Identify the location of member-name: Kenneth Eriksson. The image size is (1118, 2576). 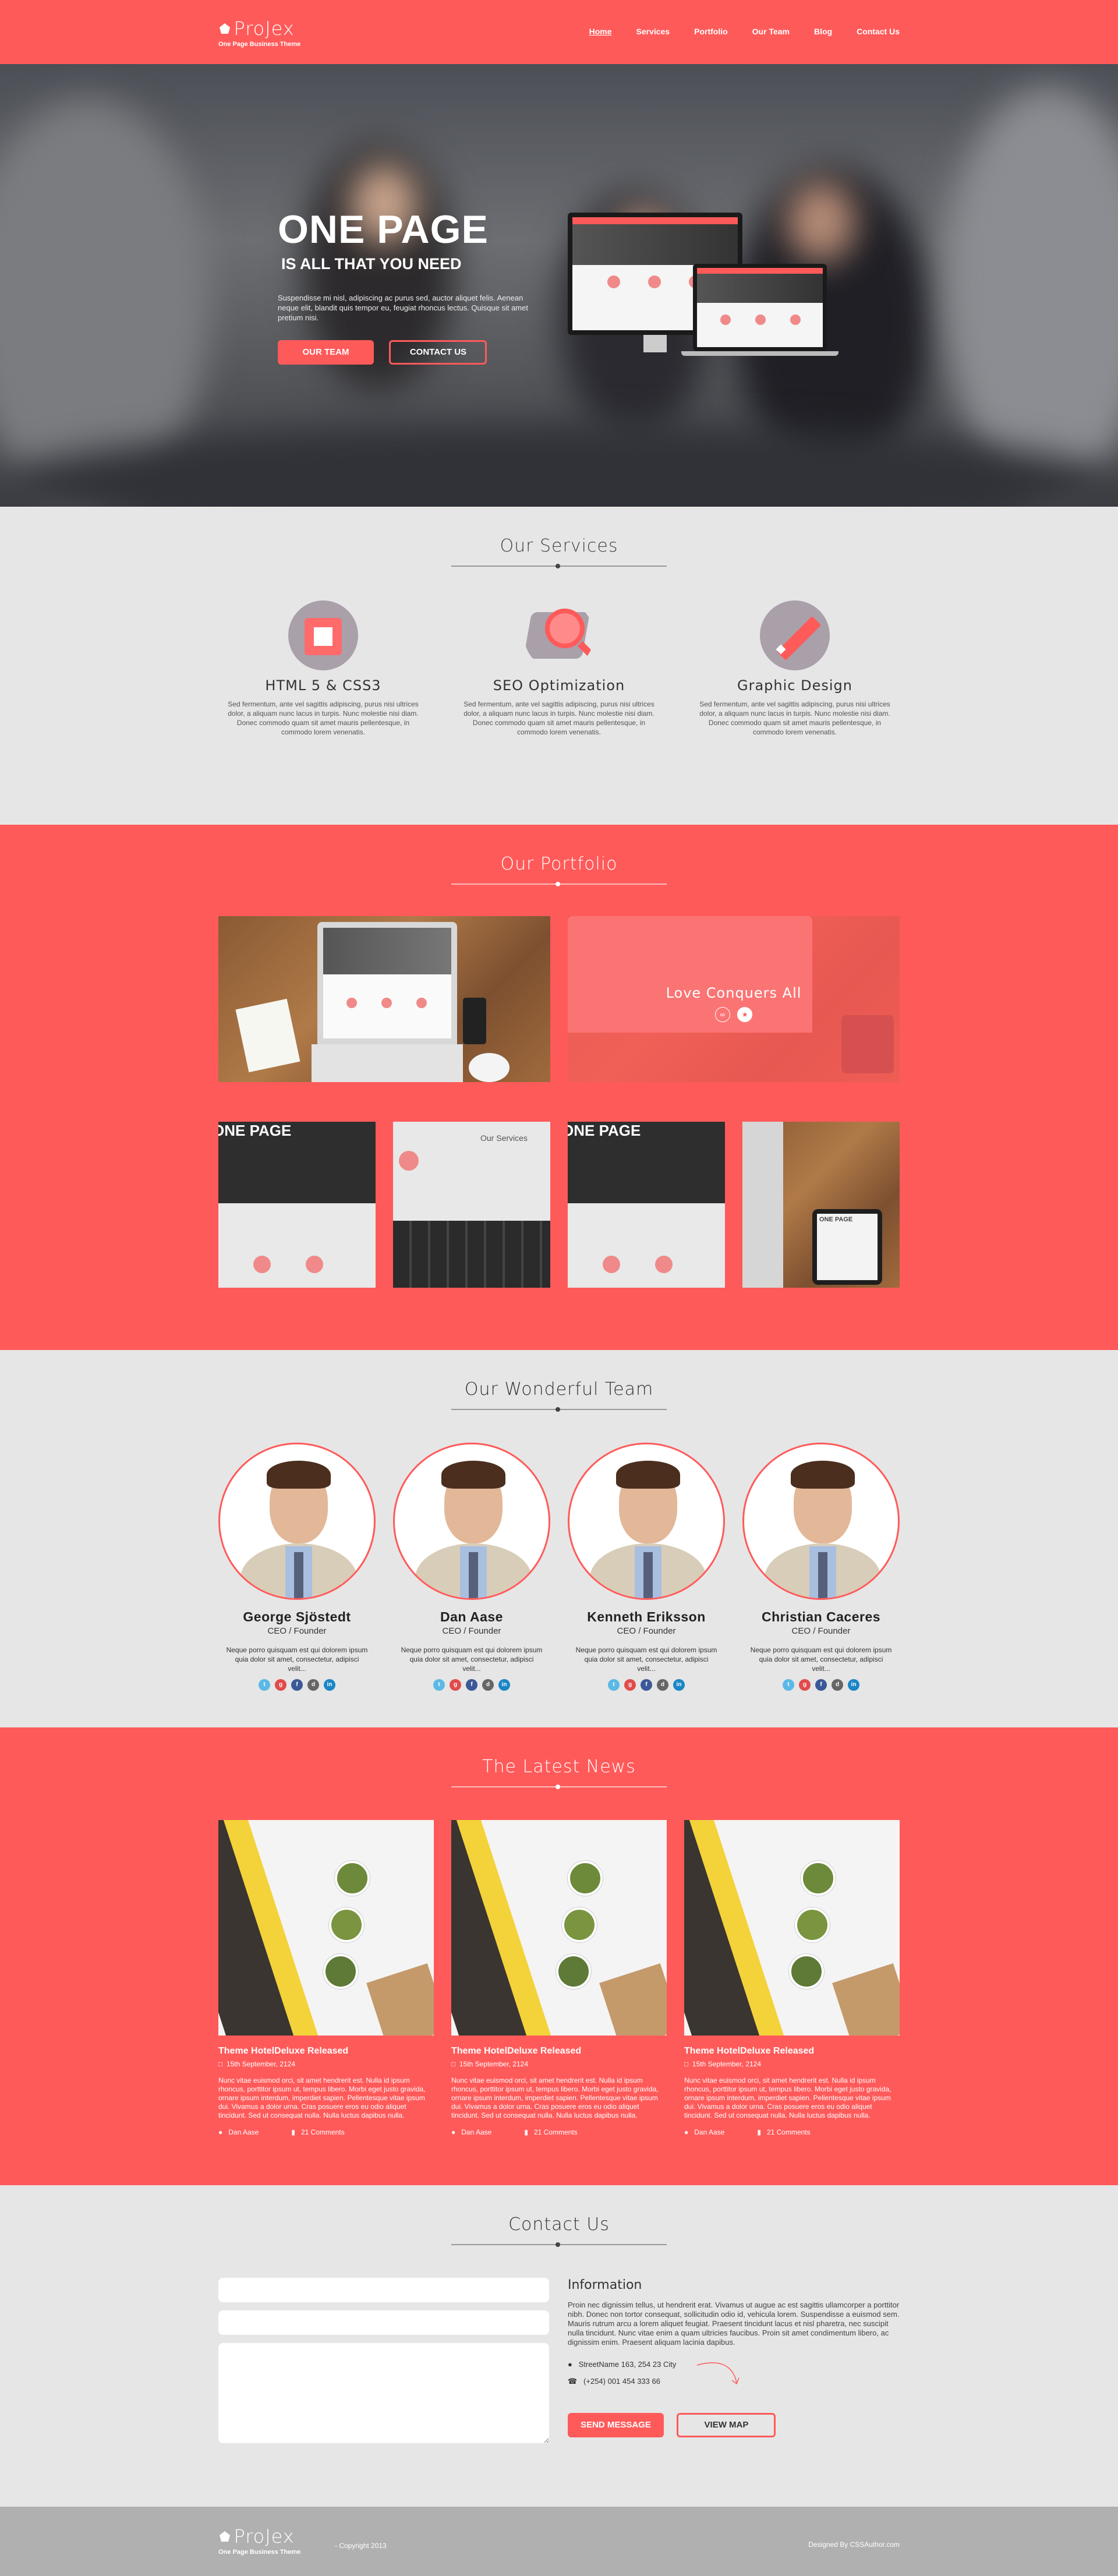
(646, 1616).